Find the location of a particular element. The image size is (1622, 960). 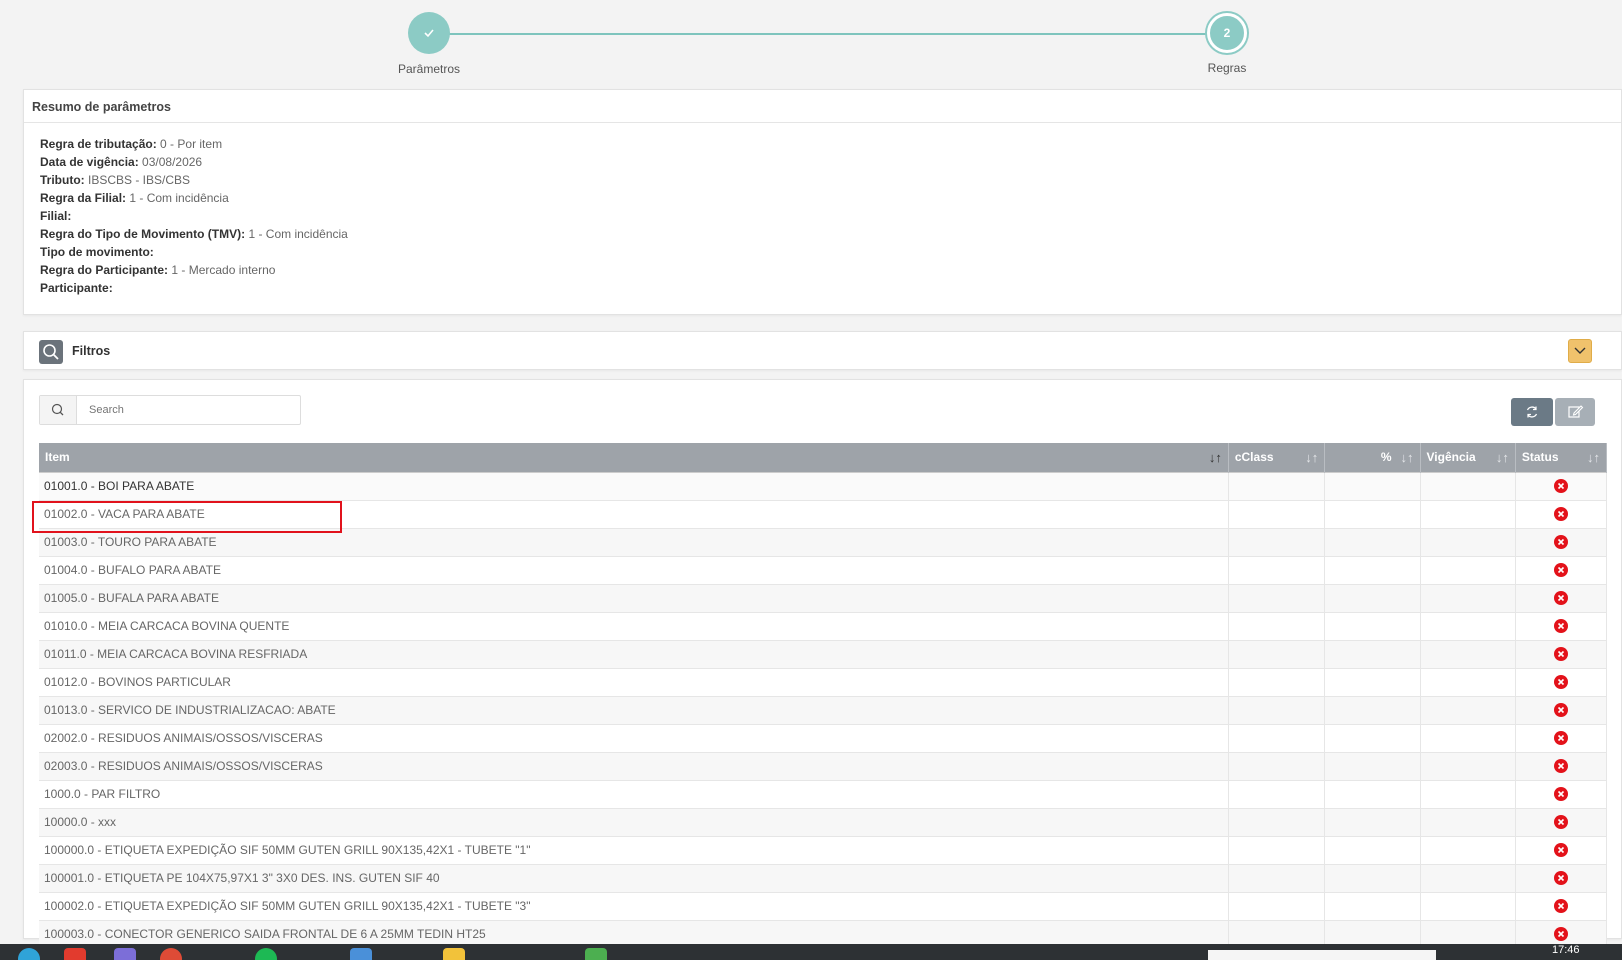

step-label: Parâmetros is located at coordinates (429, 69).